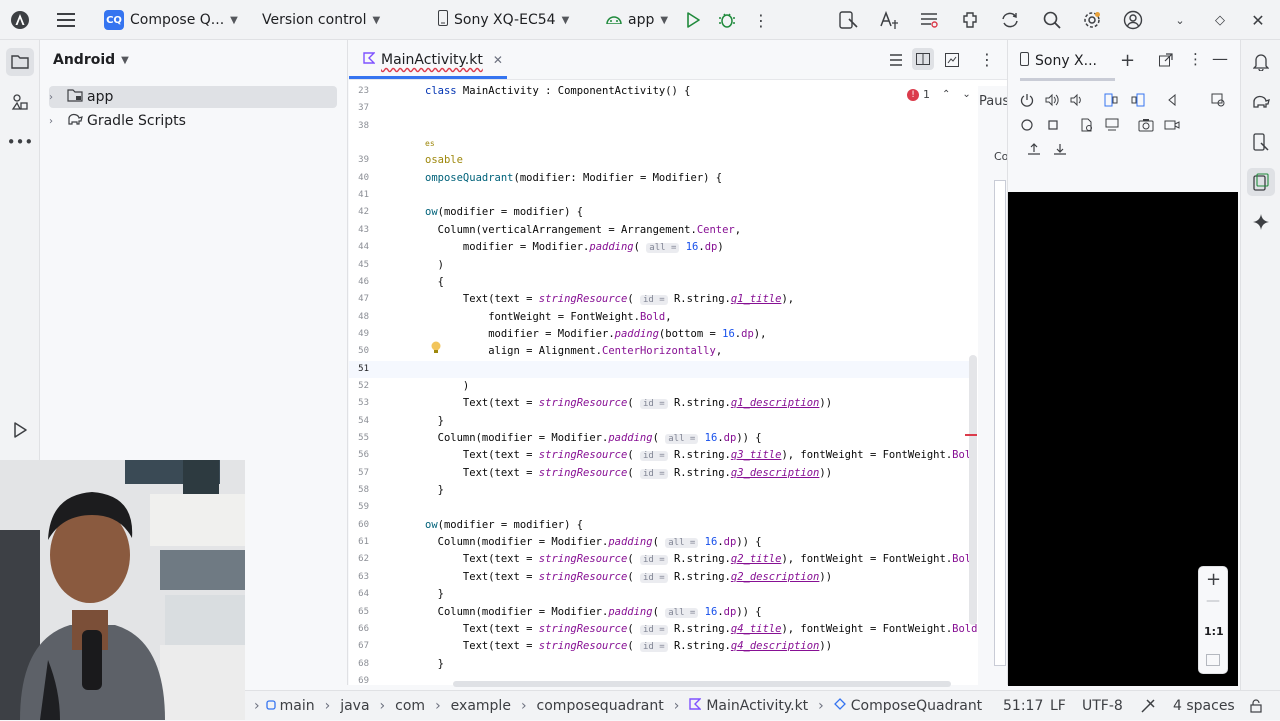  I want to click on settings-gear-icon, so click(1092, 20).